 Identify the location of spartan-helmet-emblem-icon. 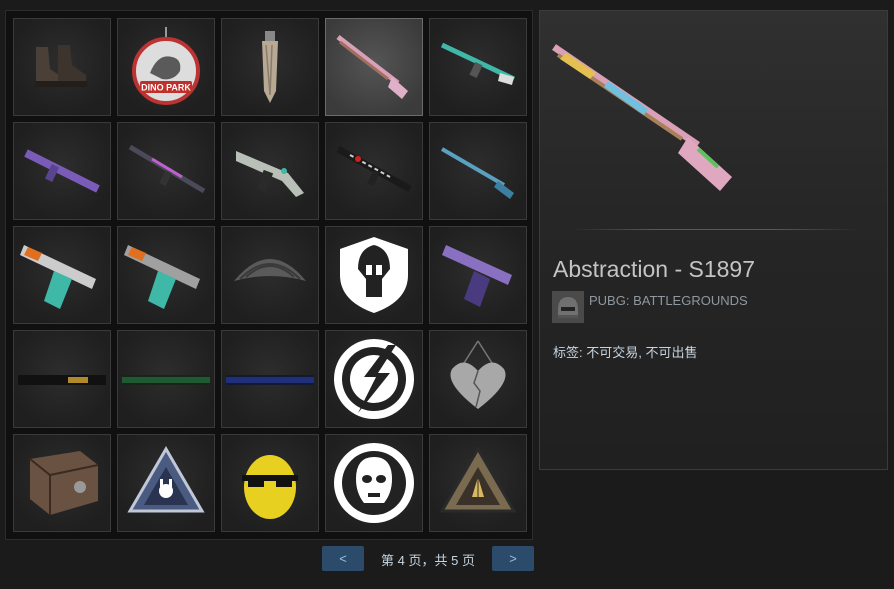
(374, 275).